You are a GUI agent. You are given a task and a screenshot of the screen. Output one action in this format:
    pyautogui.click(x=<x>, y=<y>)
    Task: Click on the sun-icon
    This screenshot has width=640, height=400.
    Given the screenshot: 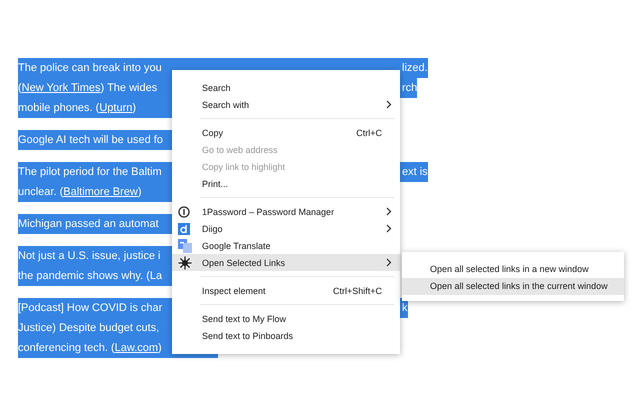 What is the action you would take?
    pyautogui.click(x=185, y=263)
    